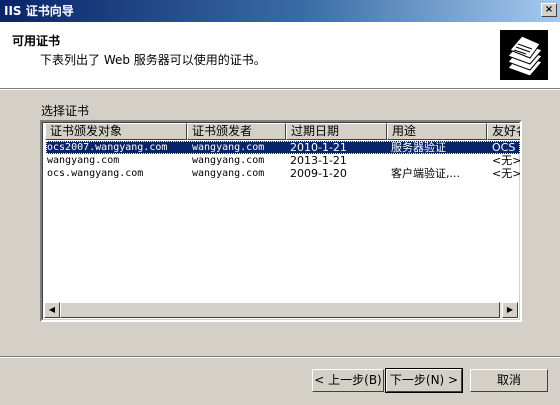 The image size is (560, 405). What do you see at coordinates (153, 60) in the screenshot?
I see `page-subtitle: 下表列出了 Web 服务器可以使用的证书。` at bounding box center [153, 60].